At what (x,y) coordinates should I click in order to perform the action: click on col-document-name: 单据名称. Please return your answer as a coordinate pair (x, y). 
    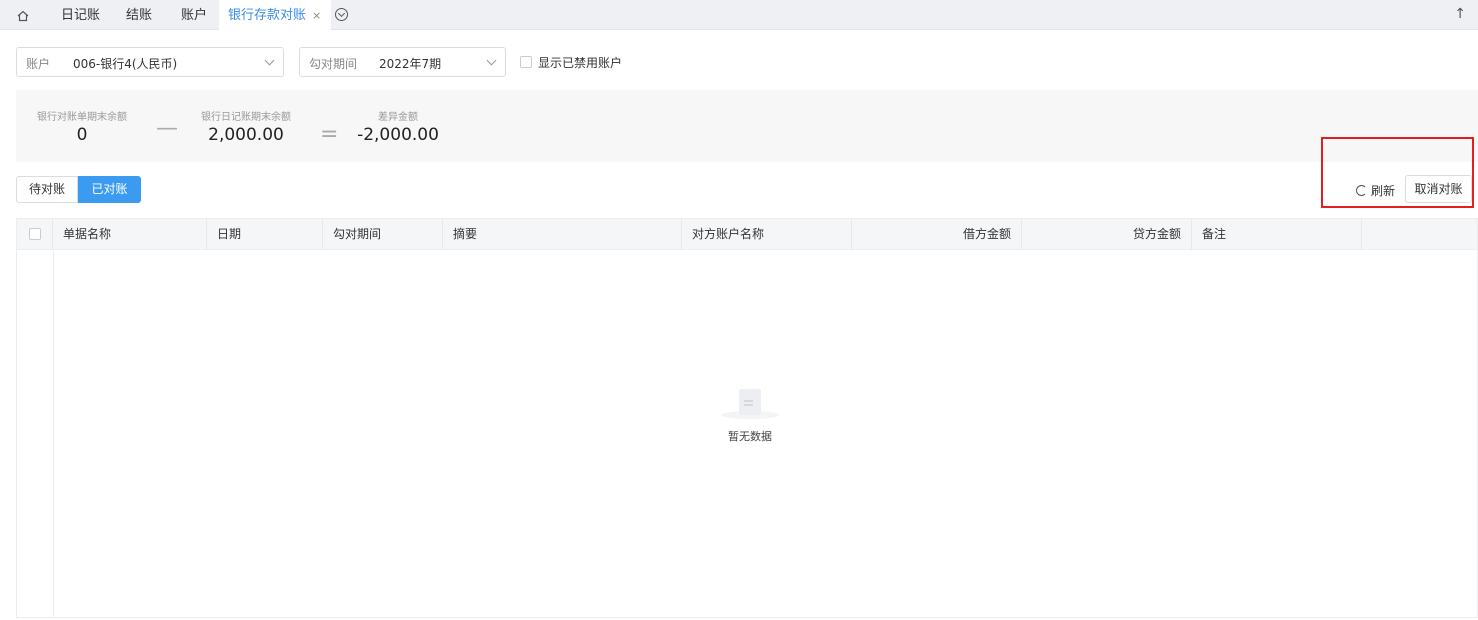
    Looking at the image, I should click on (130, 234).